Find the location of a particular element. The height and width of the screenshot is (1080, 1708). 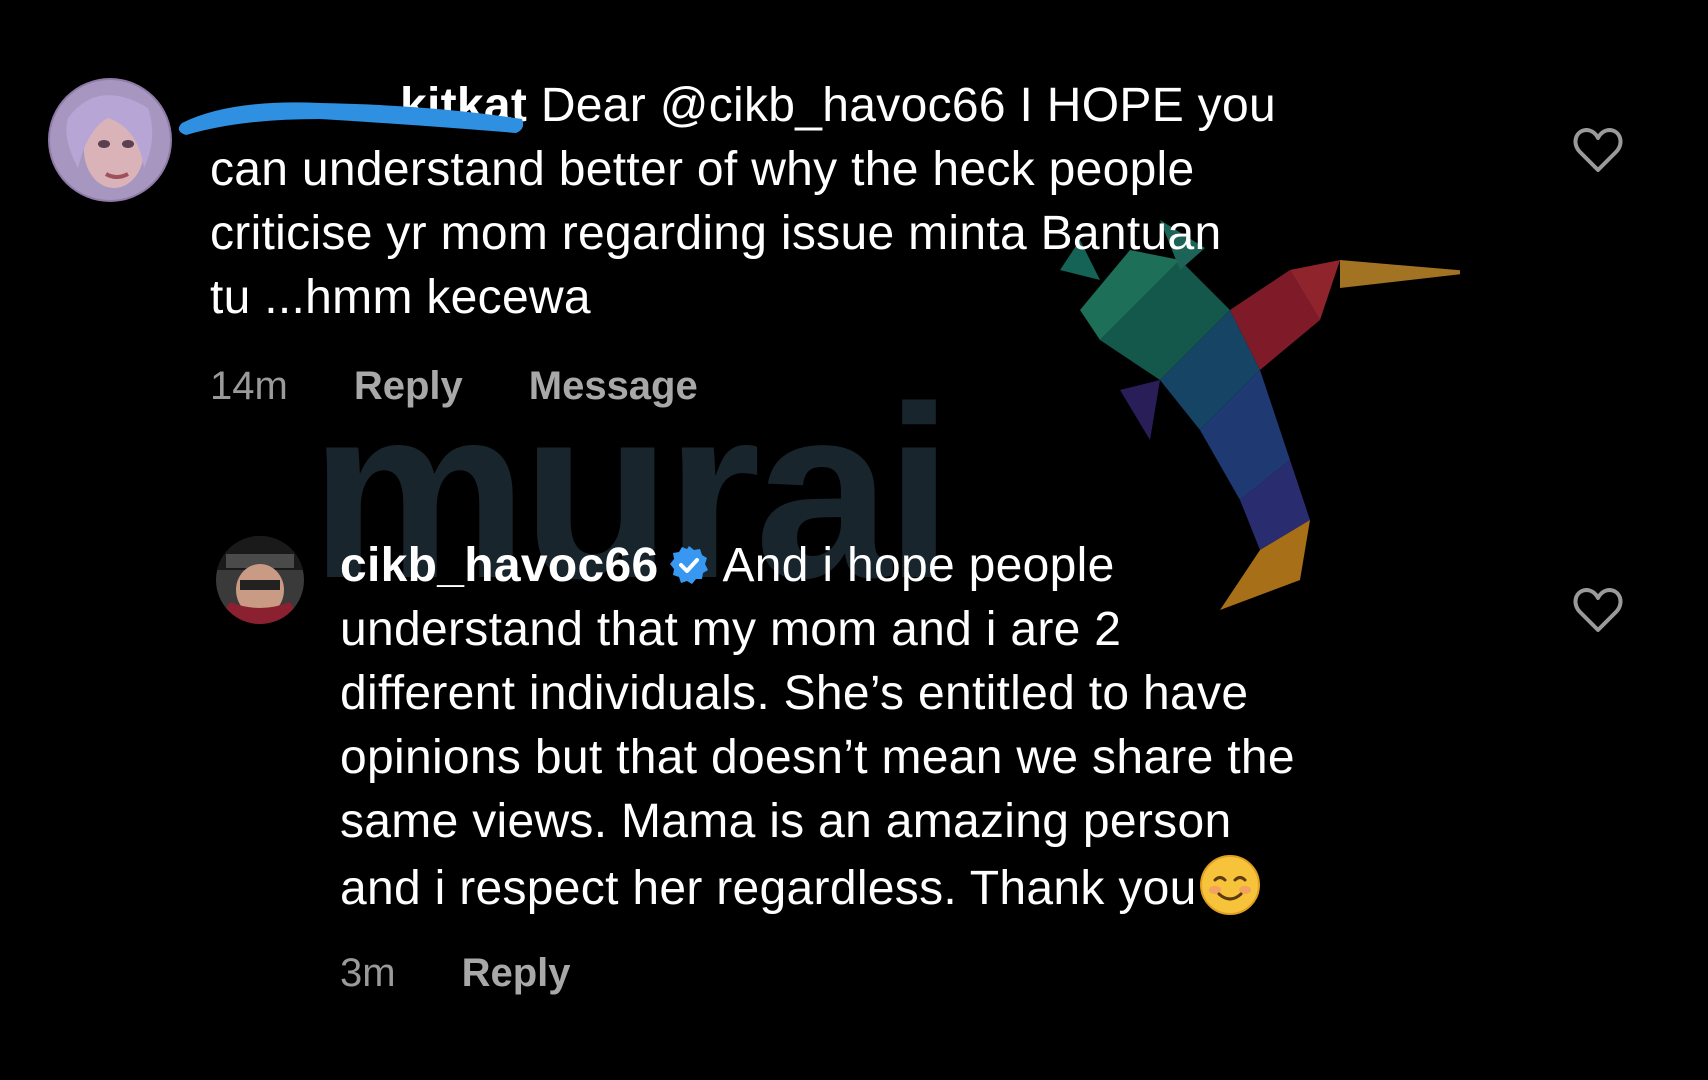

timestamp: 14m is located at coordinates (249, 386).